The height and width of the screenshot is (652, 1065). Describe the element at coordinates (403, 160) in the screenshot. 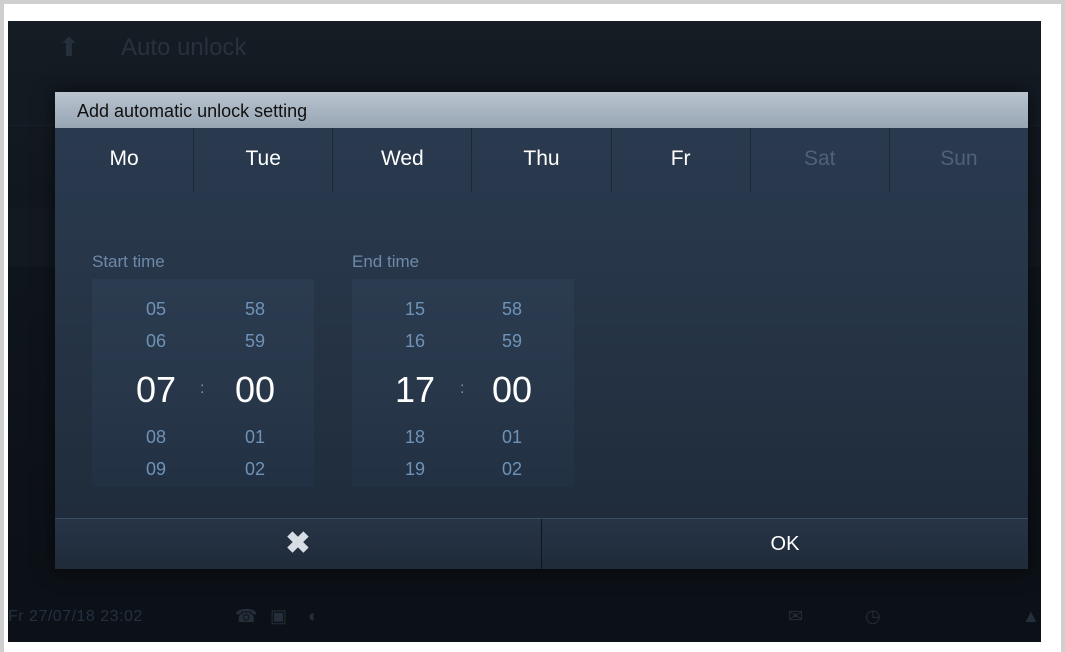

I see `day-toggle-wed: Wed` at that location.